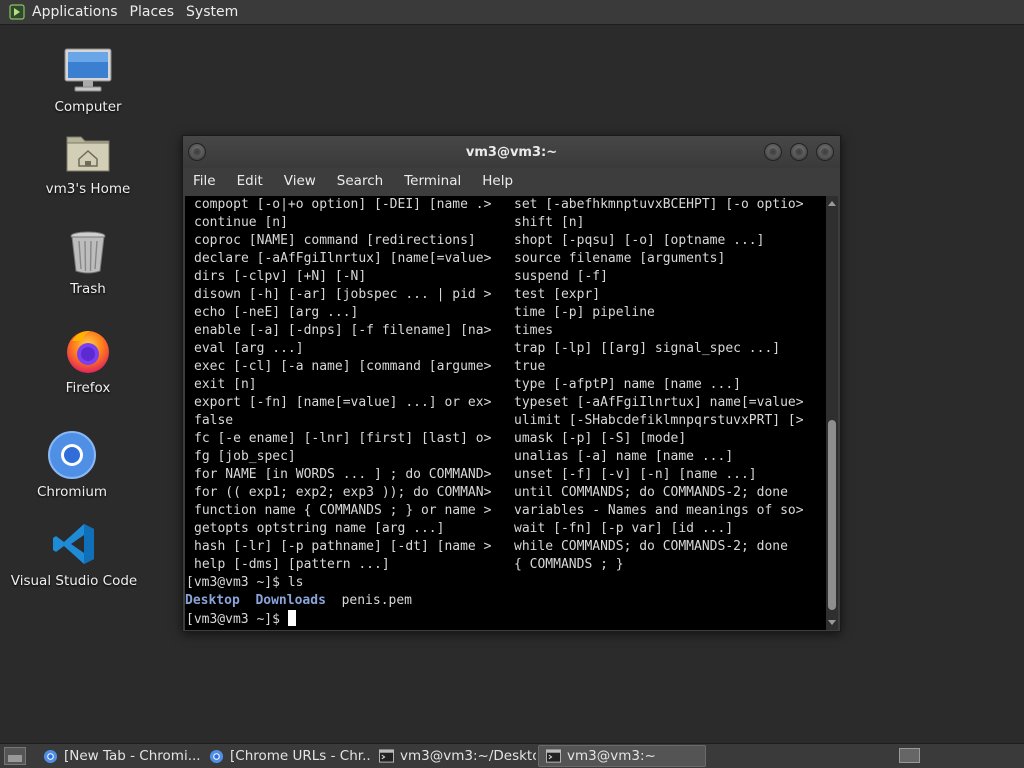  Describe the element at coordinates (343, 474) in the screenshot. I see `help-entry-left: for NAME [in WORDS ... ] ; do COMMAND>` at that location.